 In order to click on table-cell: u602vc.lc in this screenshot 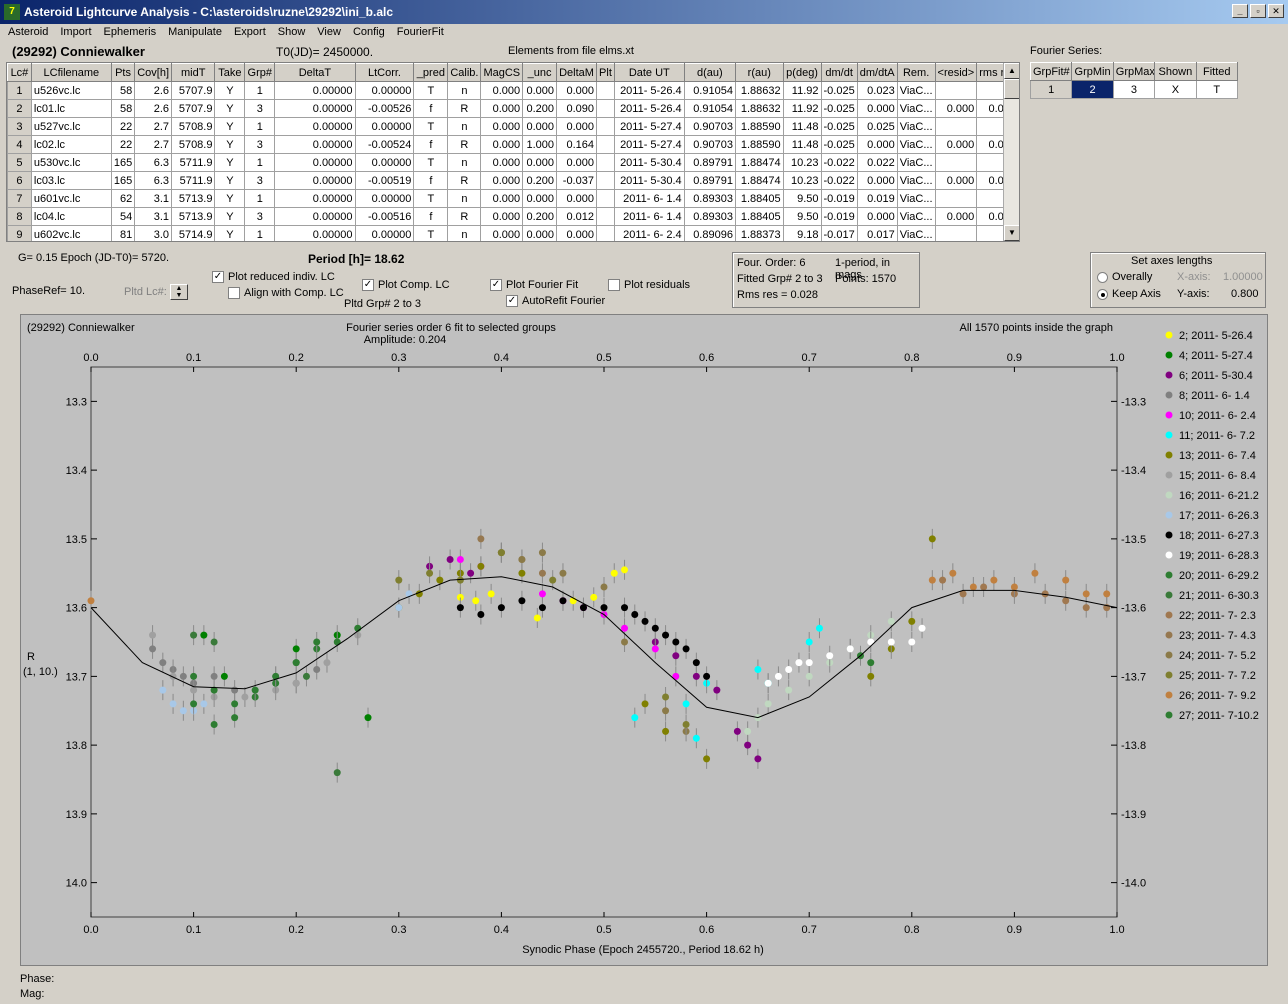, I will do `click(71, 233)`.